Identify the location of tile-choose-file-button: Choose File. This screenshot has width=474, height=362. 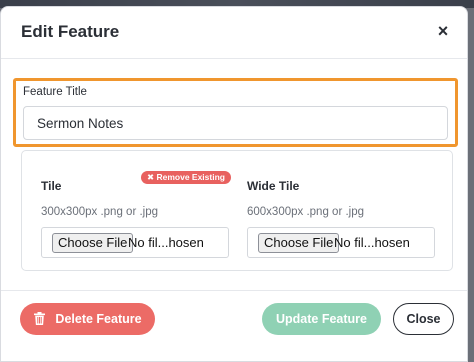
(93, 243).